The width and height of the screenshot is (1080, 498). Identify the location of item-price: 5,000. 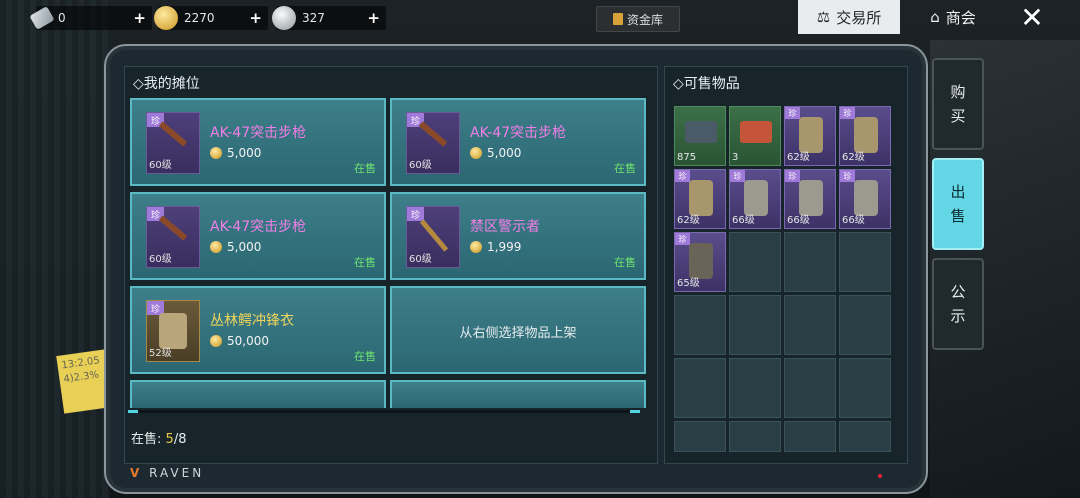
(235, 153).